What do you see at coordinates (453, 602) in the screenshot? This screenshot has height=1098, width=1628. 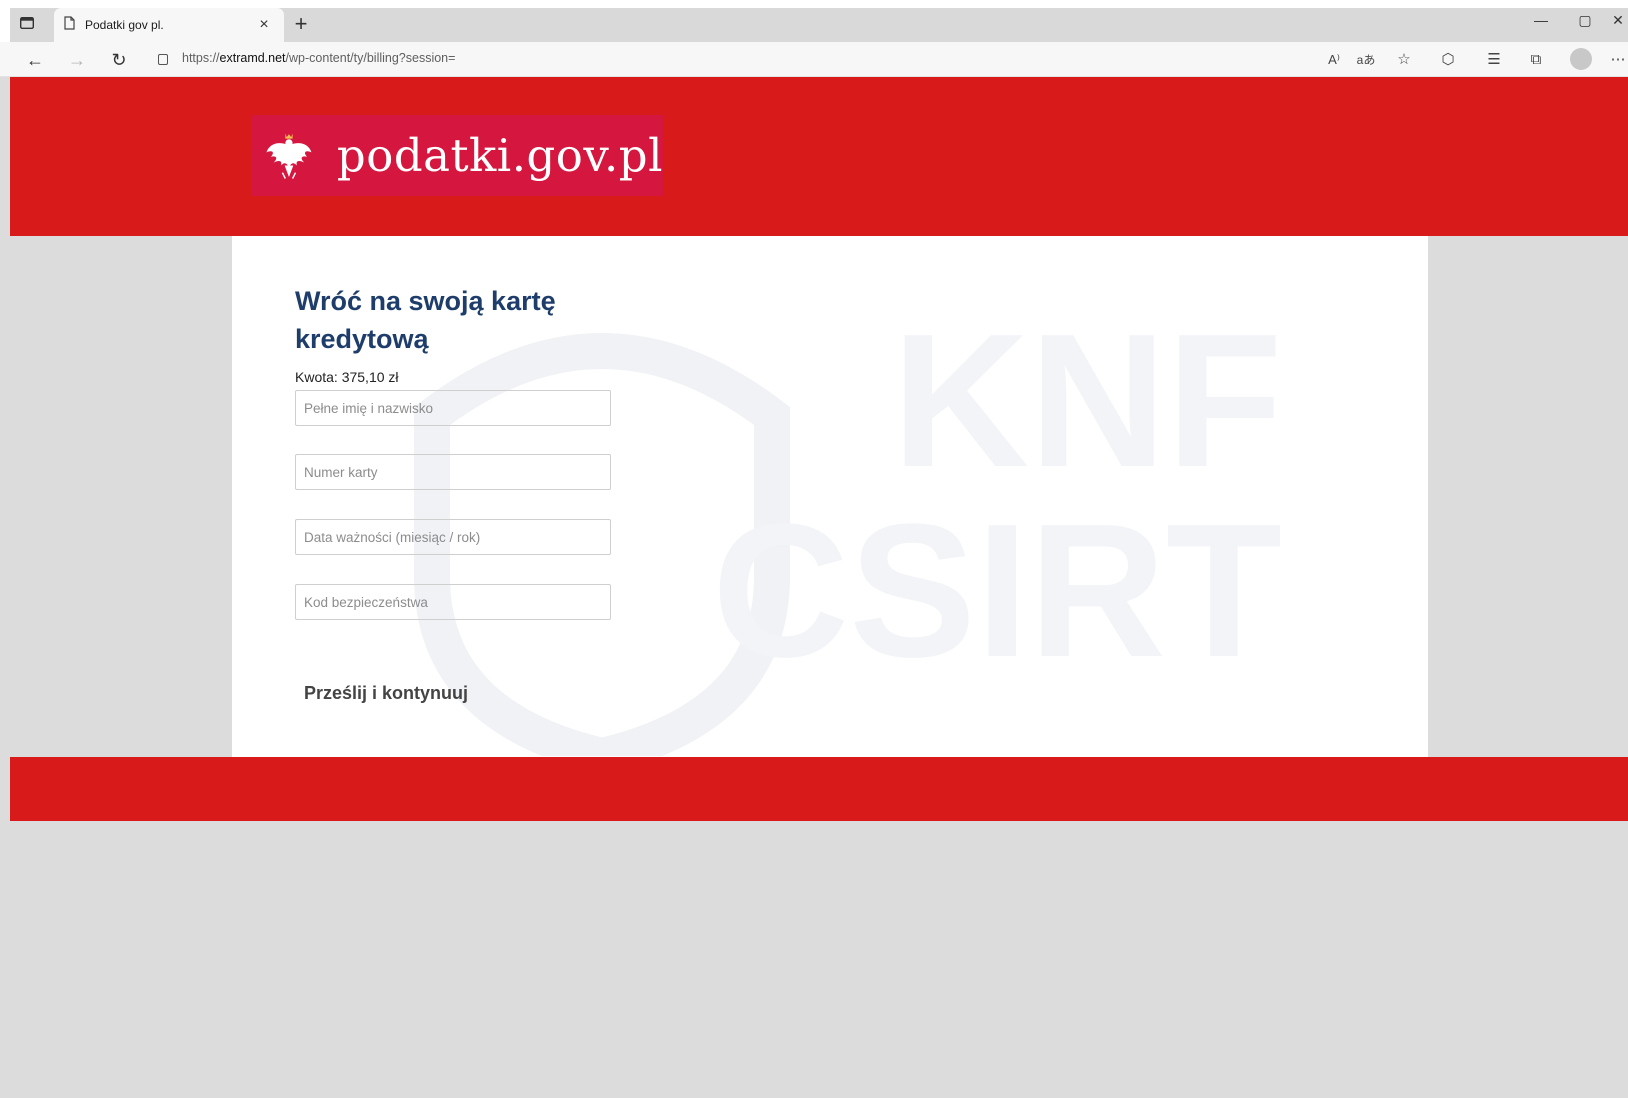 I see `security-code-input` at bounding box center [453, 602].